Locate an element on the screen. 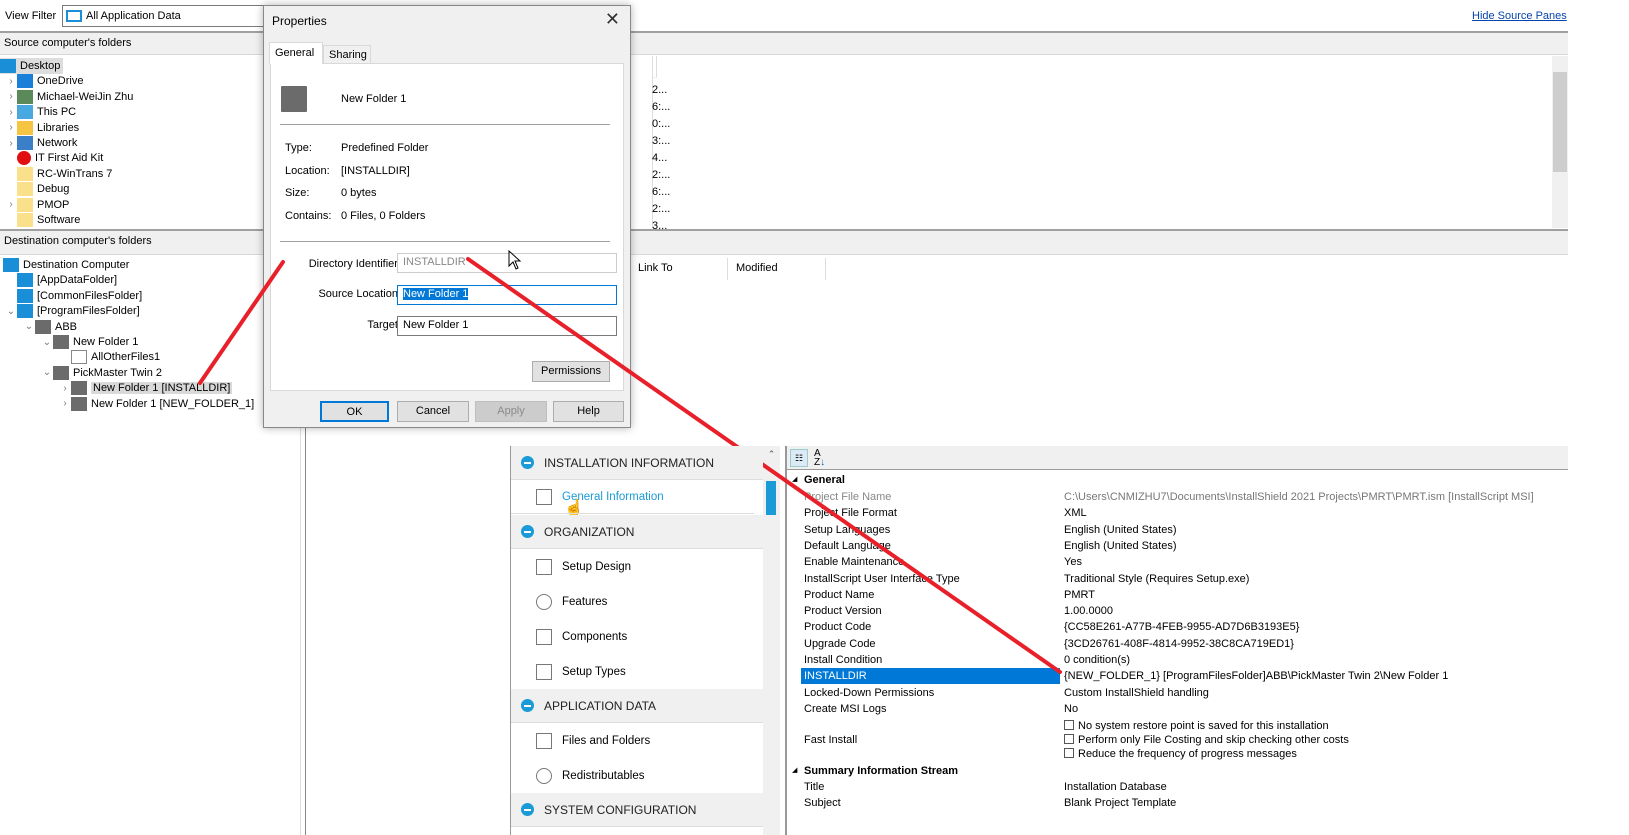 The image size is (1629, 835). nav-item-label: Files and Folders is located at coordinates (606, 740).